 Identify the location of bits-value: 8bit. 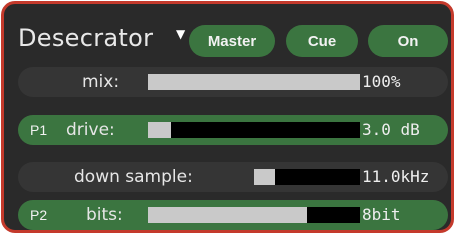
(381, 214).